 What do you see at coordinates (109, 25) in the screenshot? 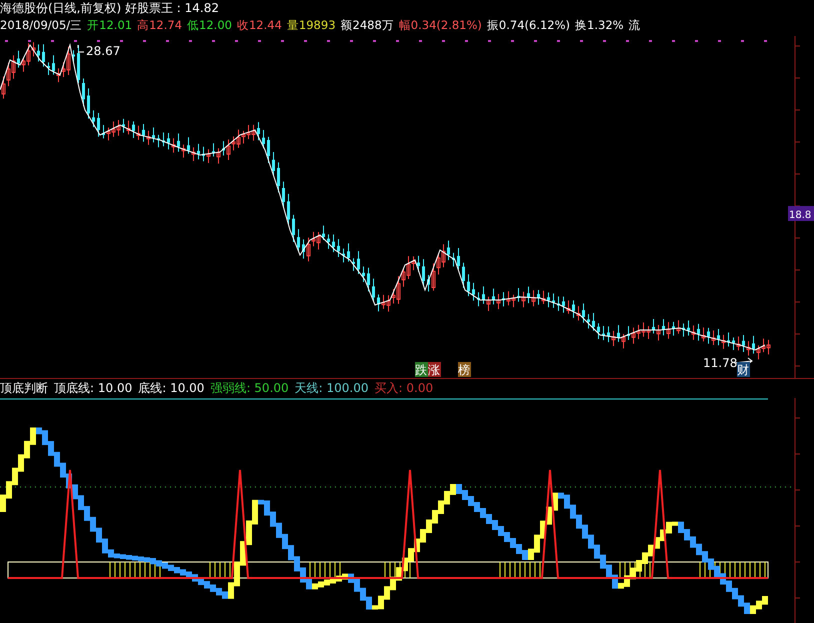
I see `quote-value: 开12.01` at bounding box center [109, 25].